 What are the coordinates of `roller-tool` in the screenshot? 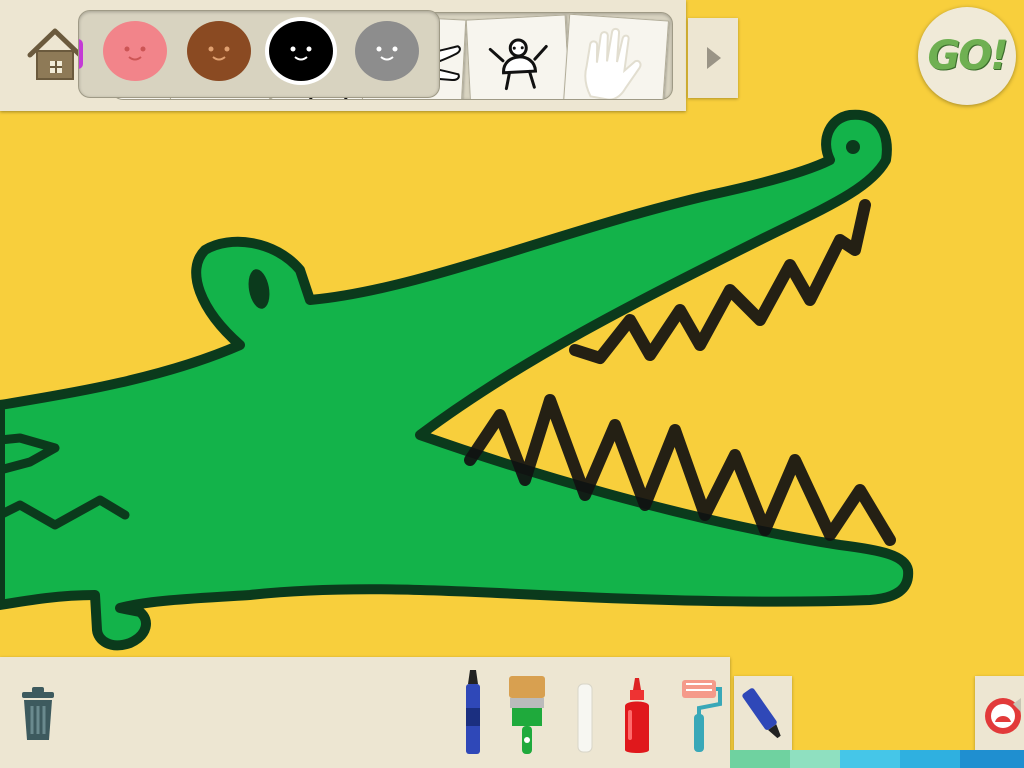 It's located at (699, 713).